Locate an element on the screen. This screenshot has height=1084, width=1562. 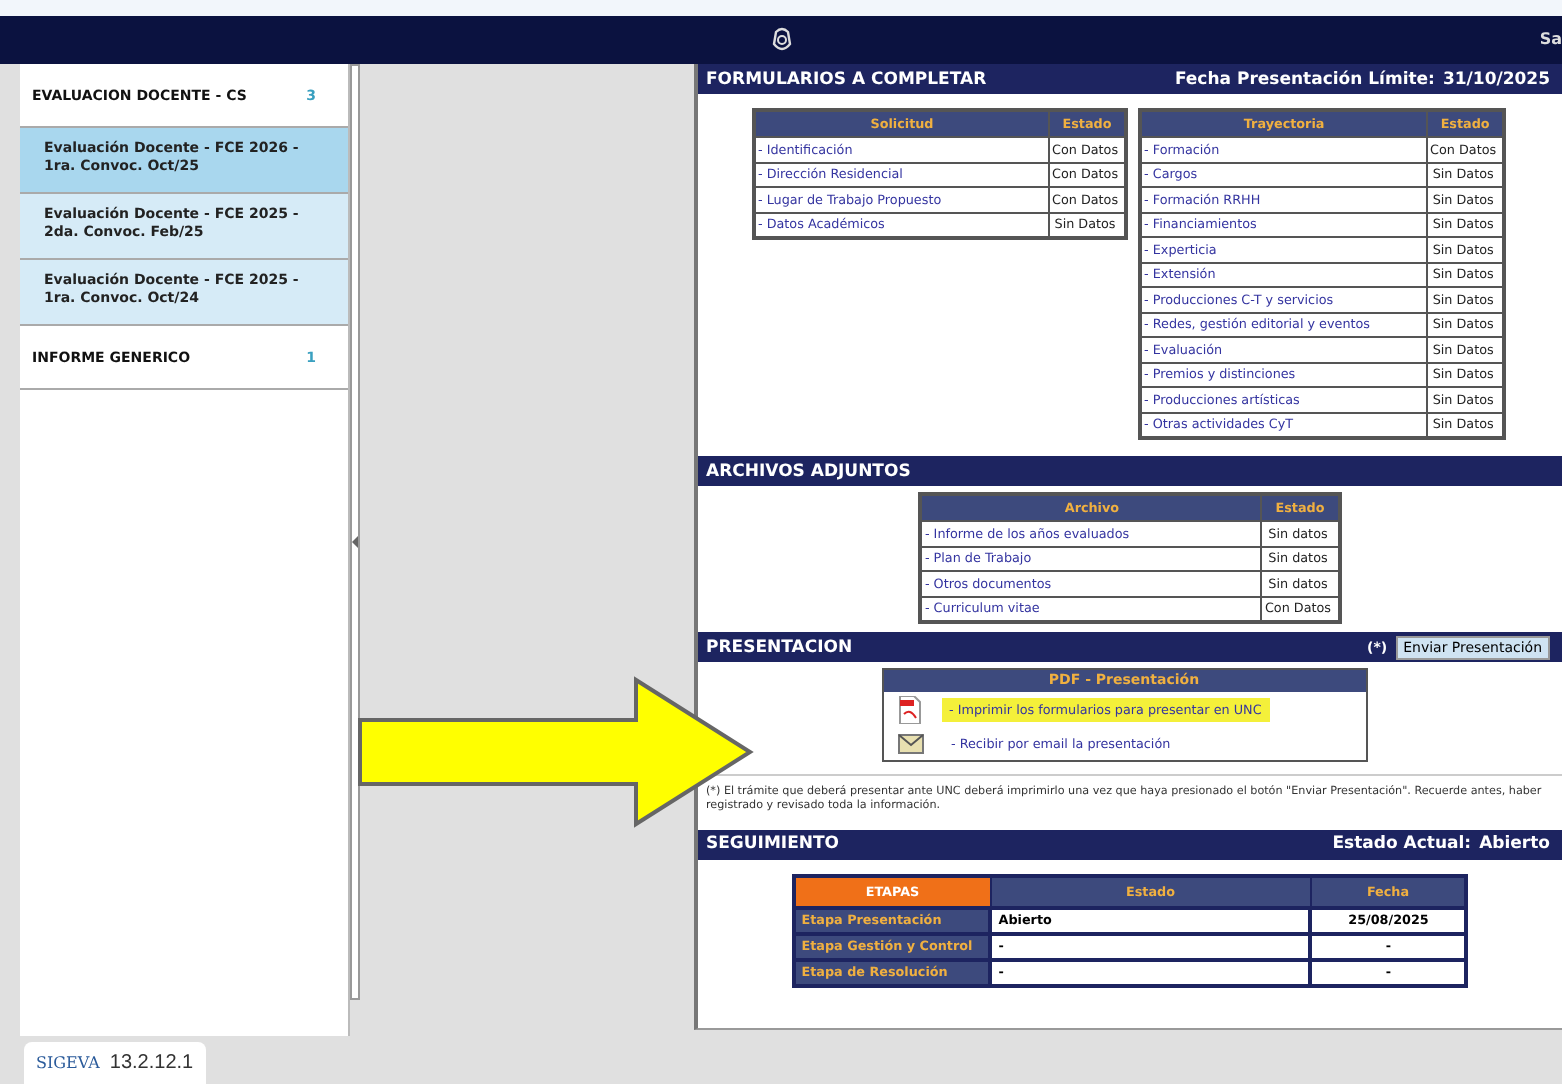
crest-icon is located at coordinates (781, 40).